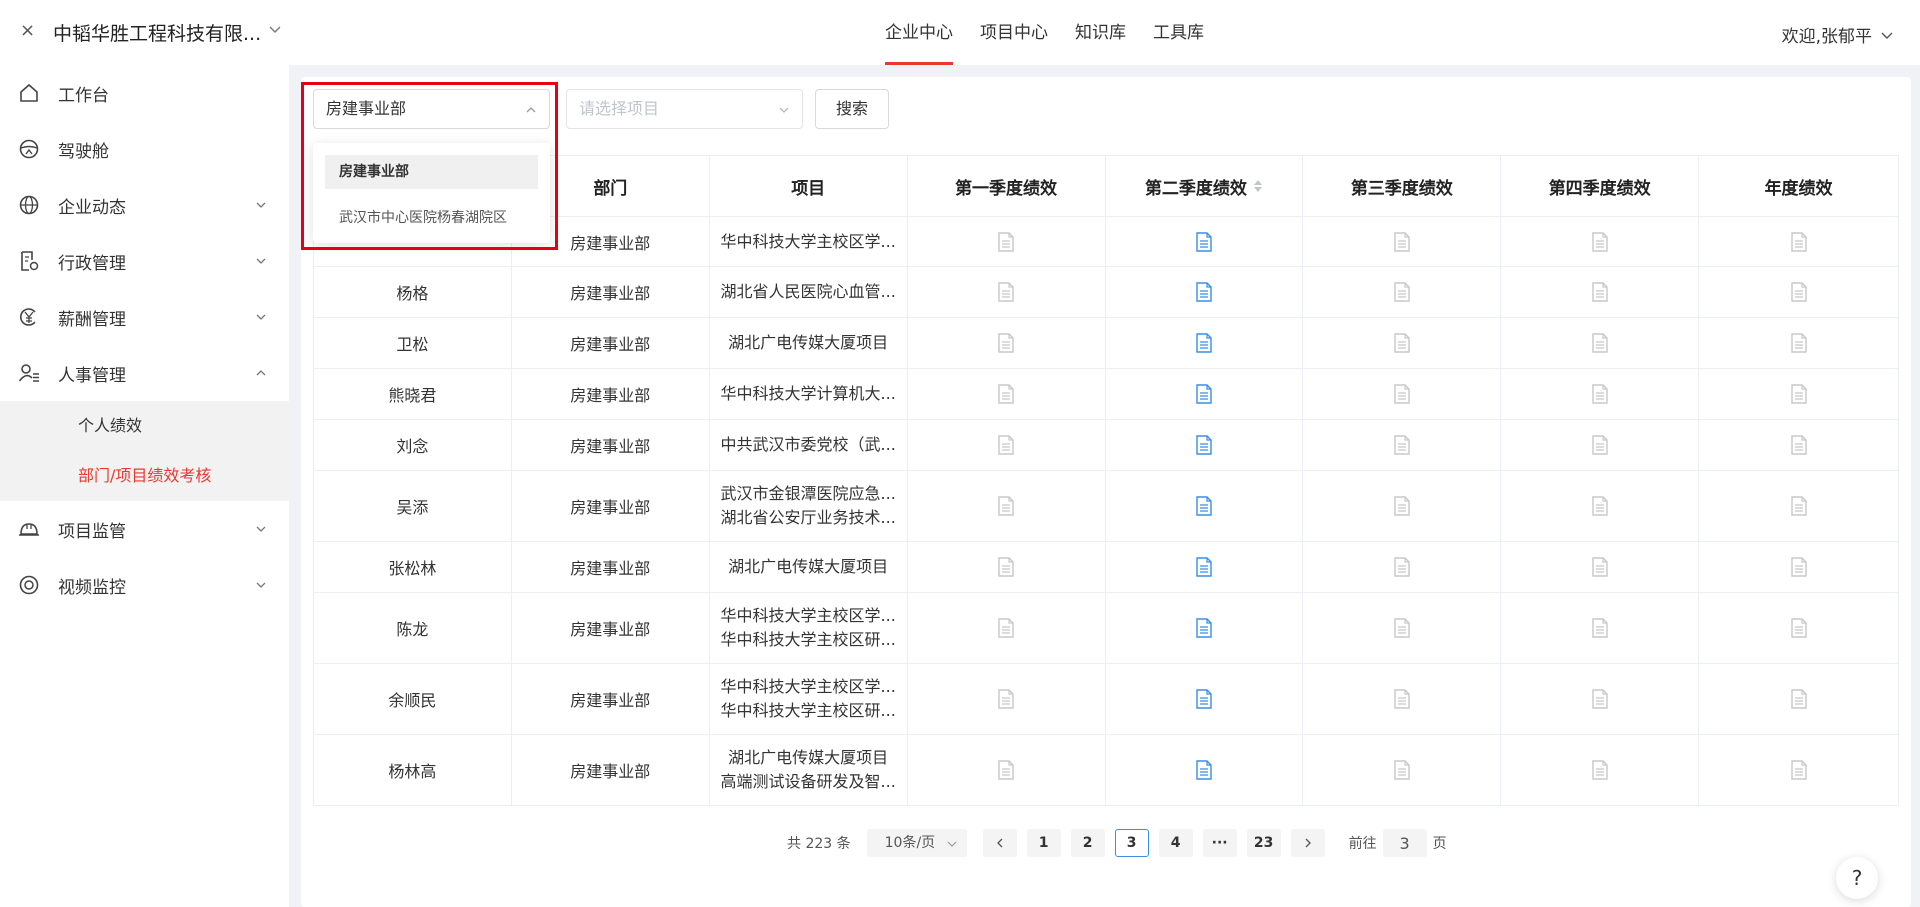 Image resolution: width=1920 pixels, height=907 pixels. Describe the element at coordinates (999, 843) in the screenshot. I see `prev-page-button` at that location.